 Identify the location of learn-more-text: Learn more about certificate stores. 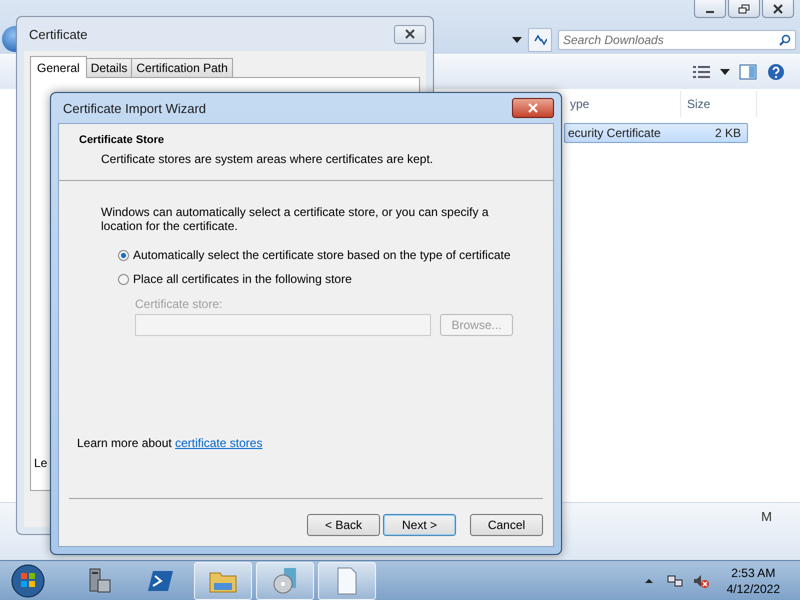
(169, 443).